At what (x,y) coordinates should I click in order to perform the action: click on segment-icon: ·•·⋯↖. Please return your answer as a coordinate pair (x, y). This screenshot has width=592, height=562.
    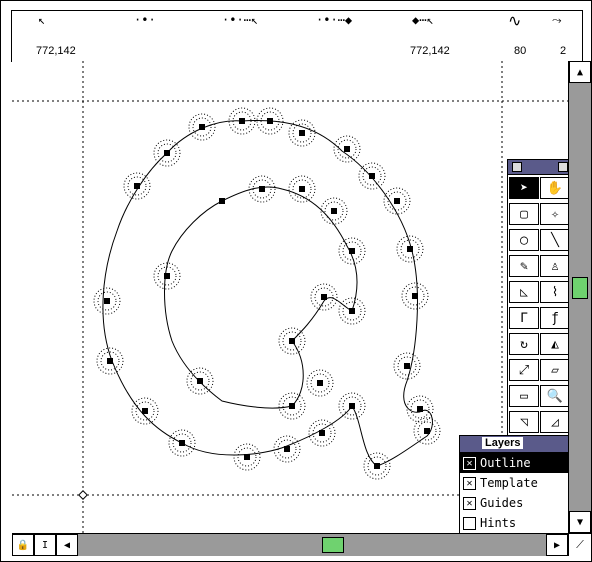
    Looking at the image, I should click on (240, 20).